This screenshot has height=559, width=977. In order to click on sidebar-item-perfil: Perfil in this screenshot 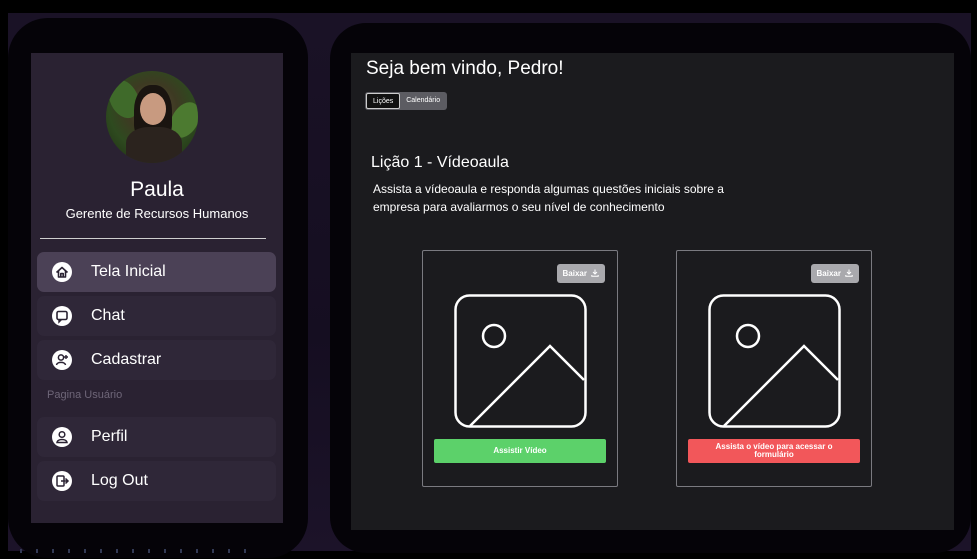, I will do `click(156, 437)`.